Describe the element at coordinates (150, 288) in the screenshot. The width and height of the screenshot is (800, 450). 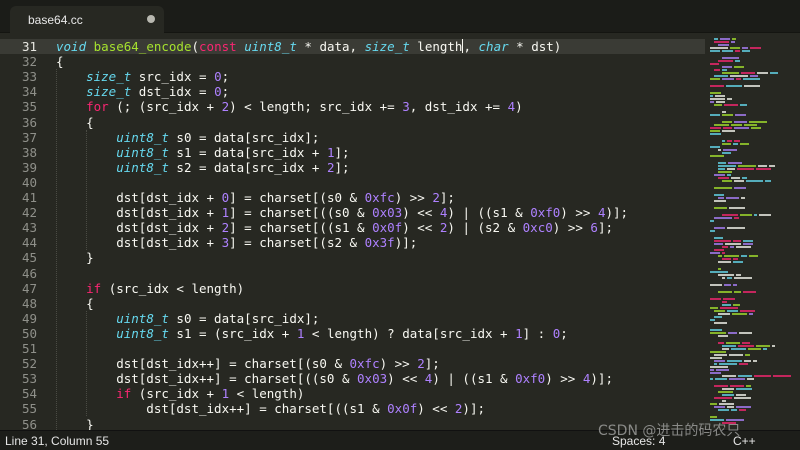
I see `code-text: if (src_idx < length)` at that location.